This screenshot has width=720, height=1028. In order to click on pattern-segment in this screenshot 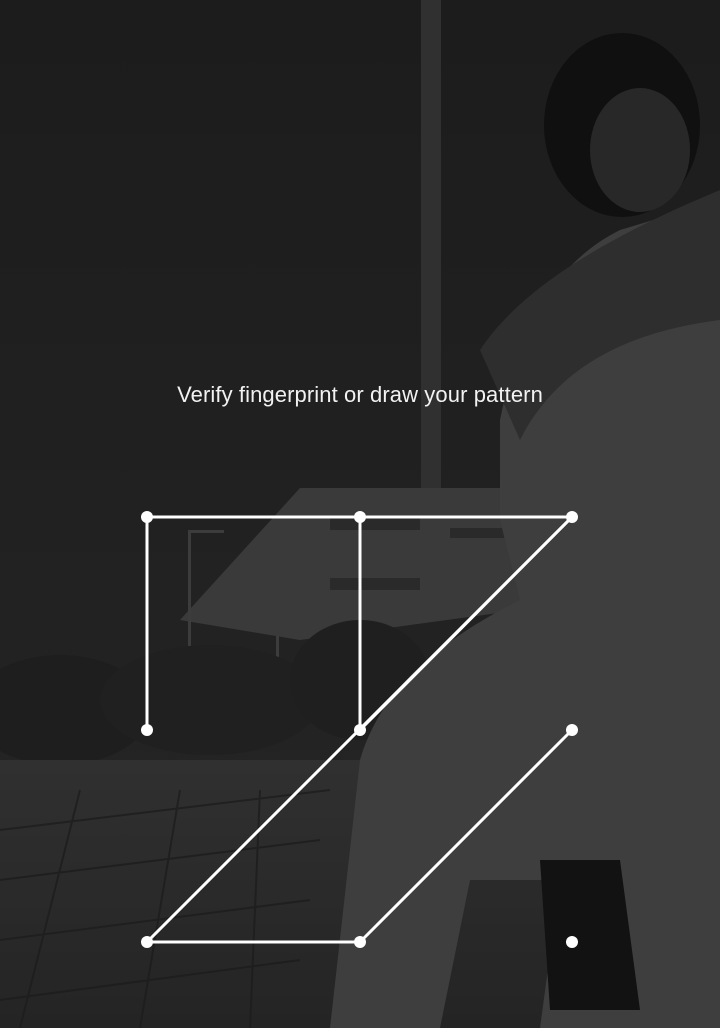, I will do `click(466, 836)`.